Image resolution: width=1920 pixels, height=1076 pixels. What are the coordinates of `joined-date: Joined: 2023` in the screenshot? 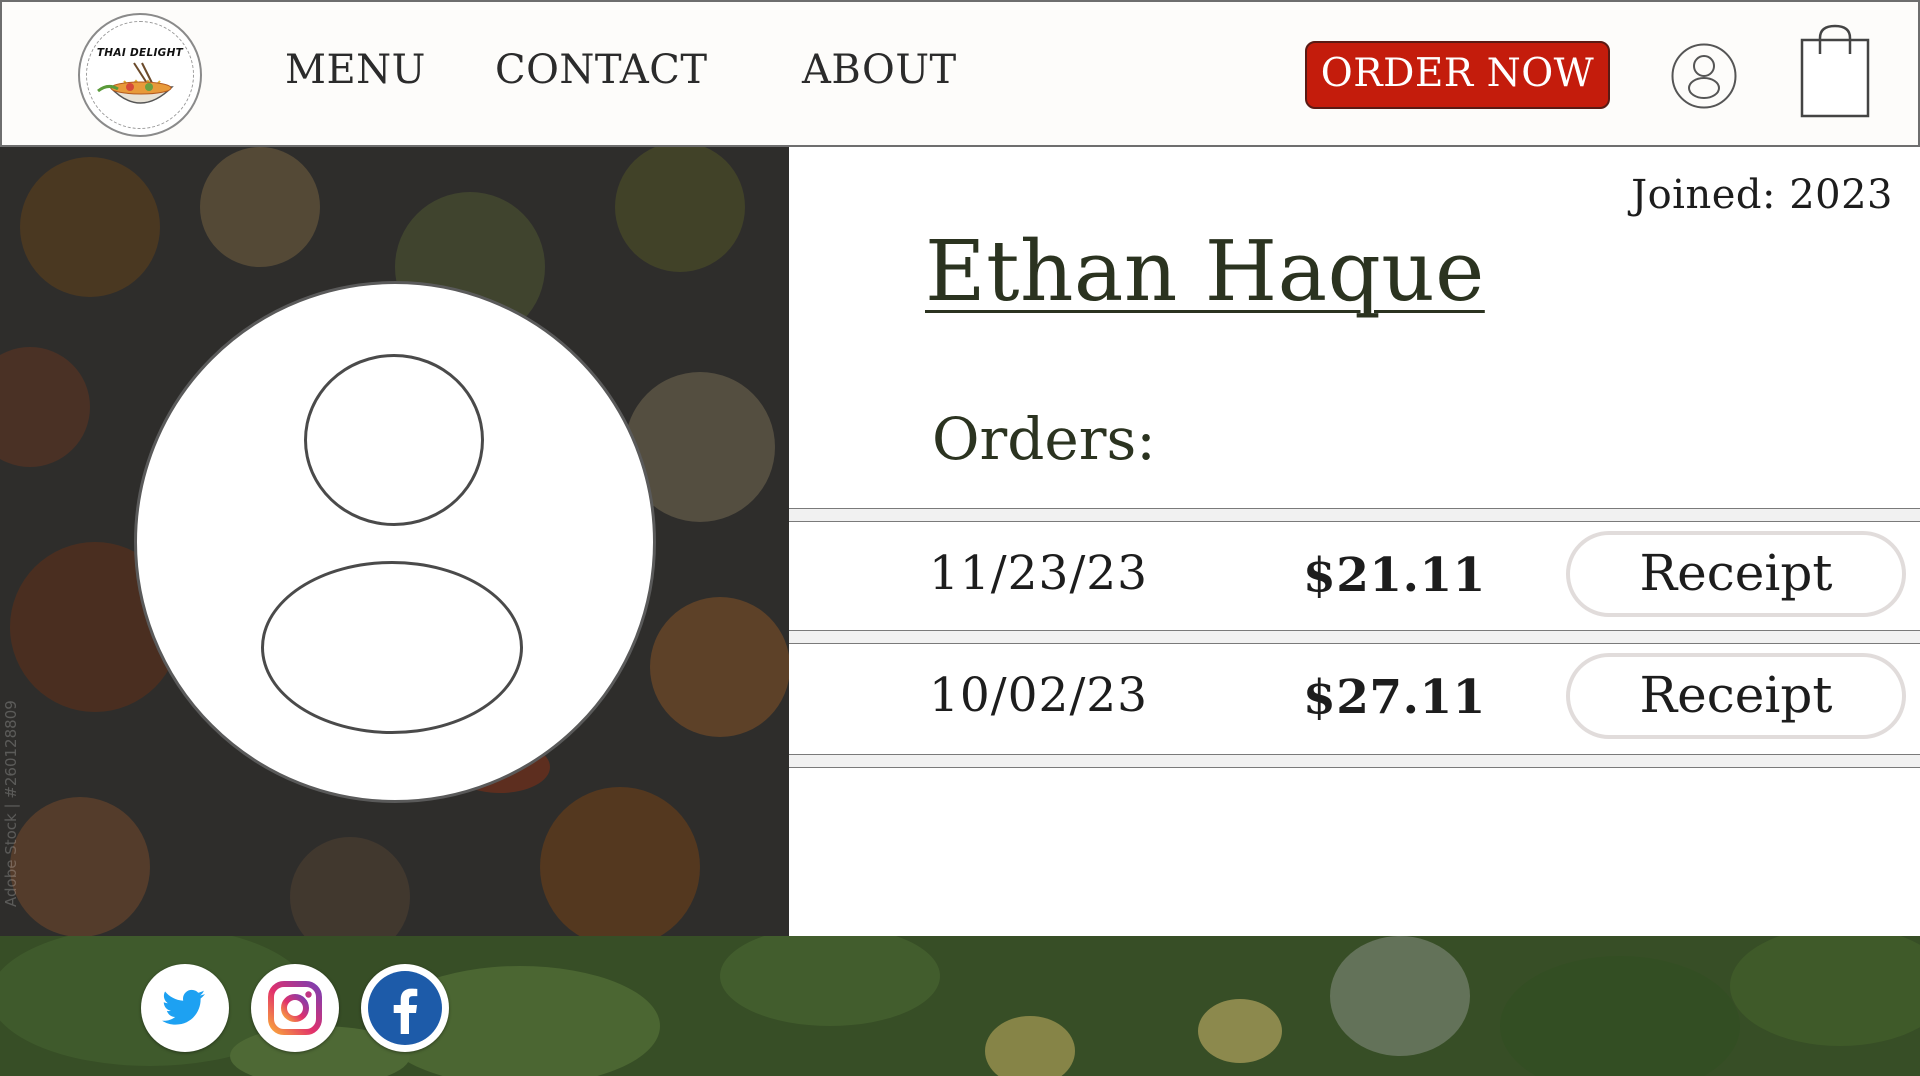 It's located at (1762, 195).